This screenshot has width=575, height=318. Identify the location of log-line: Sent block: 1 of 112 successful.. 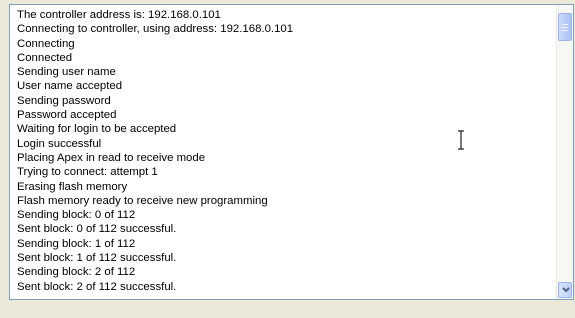
(97, 258).